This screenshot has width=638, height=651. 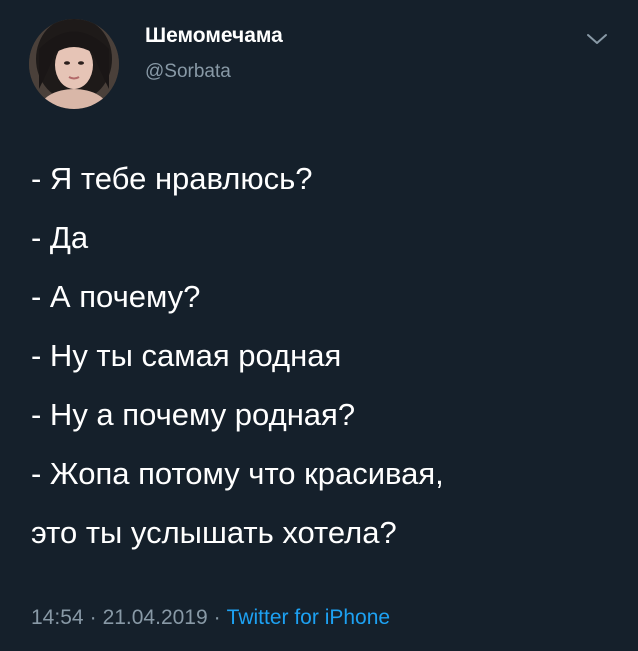 I want to click on tweet-line: - А почему?, so click(x=116, y=296).